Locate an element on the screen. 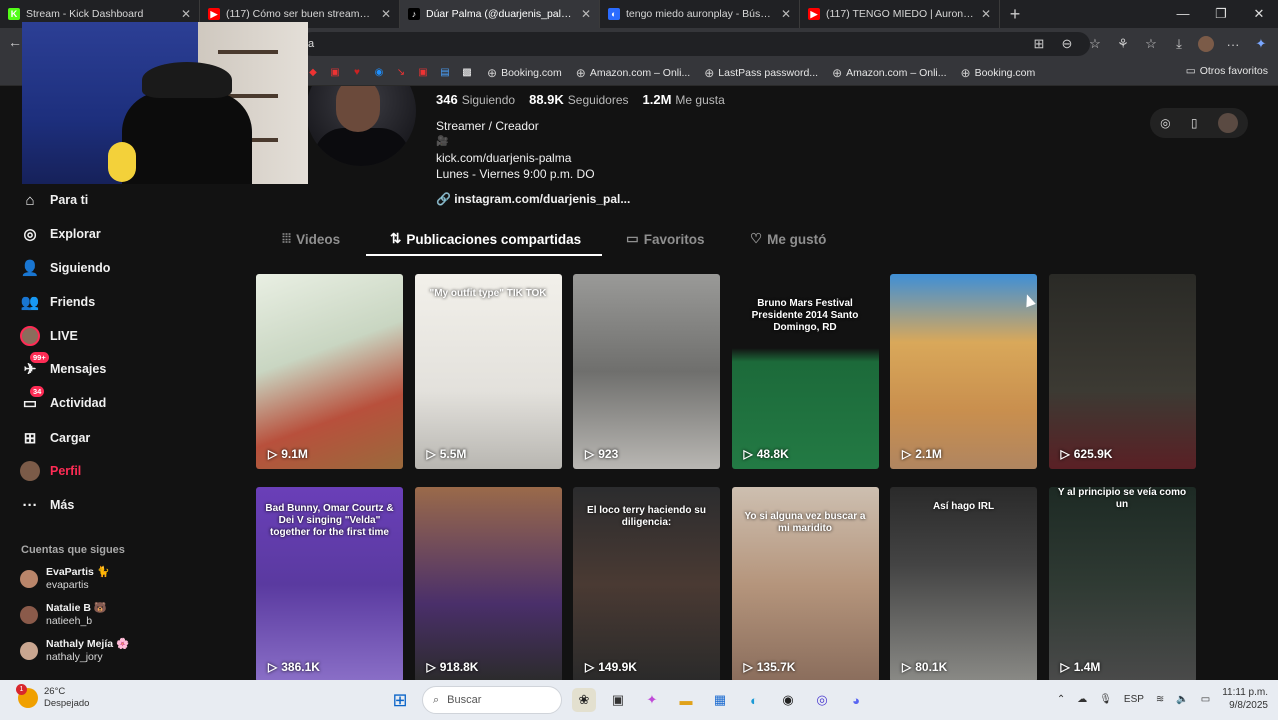  sidebar-item-para-ti: ⌂ Para ti is located at coordinates (54, 200).